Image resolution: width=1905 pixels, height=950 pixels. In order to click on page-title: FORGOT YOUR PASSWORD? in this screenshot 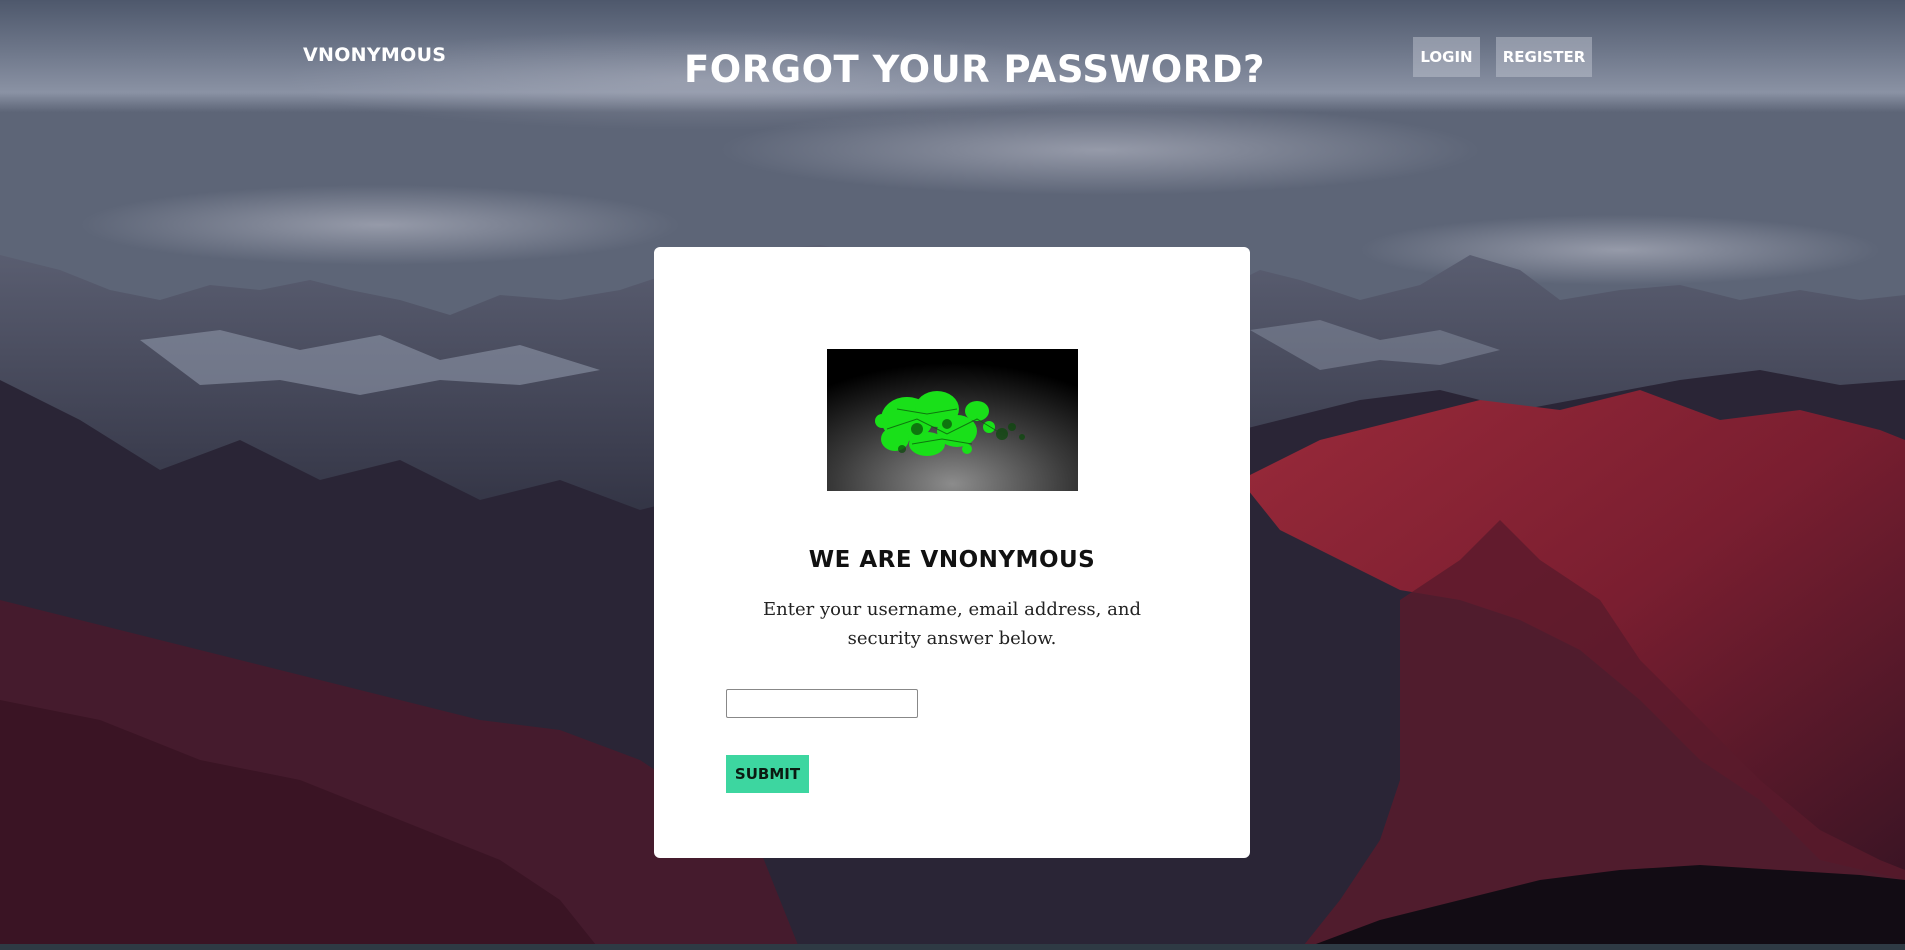, I will do `click(974, 69)`.